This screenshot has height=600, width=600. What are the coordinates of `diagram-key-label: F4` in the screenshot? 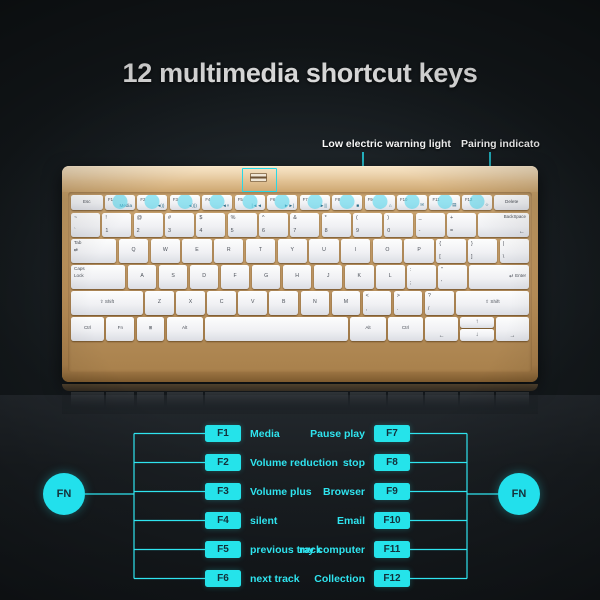 It's located at (223, 520).